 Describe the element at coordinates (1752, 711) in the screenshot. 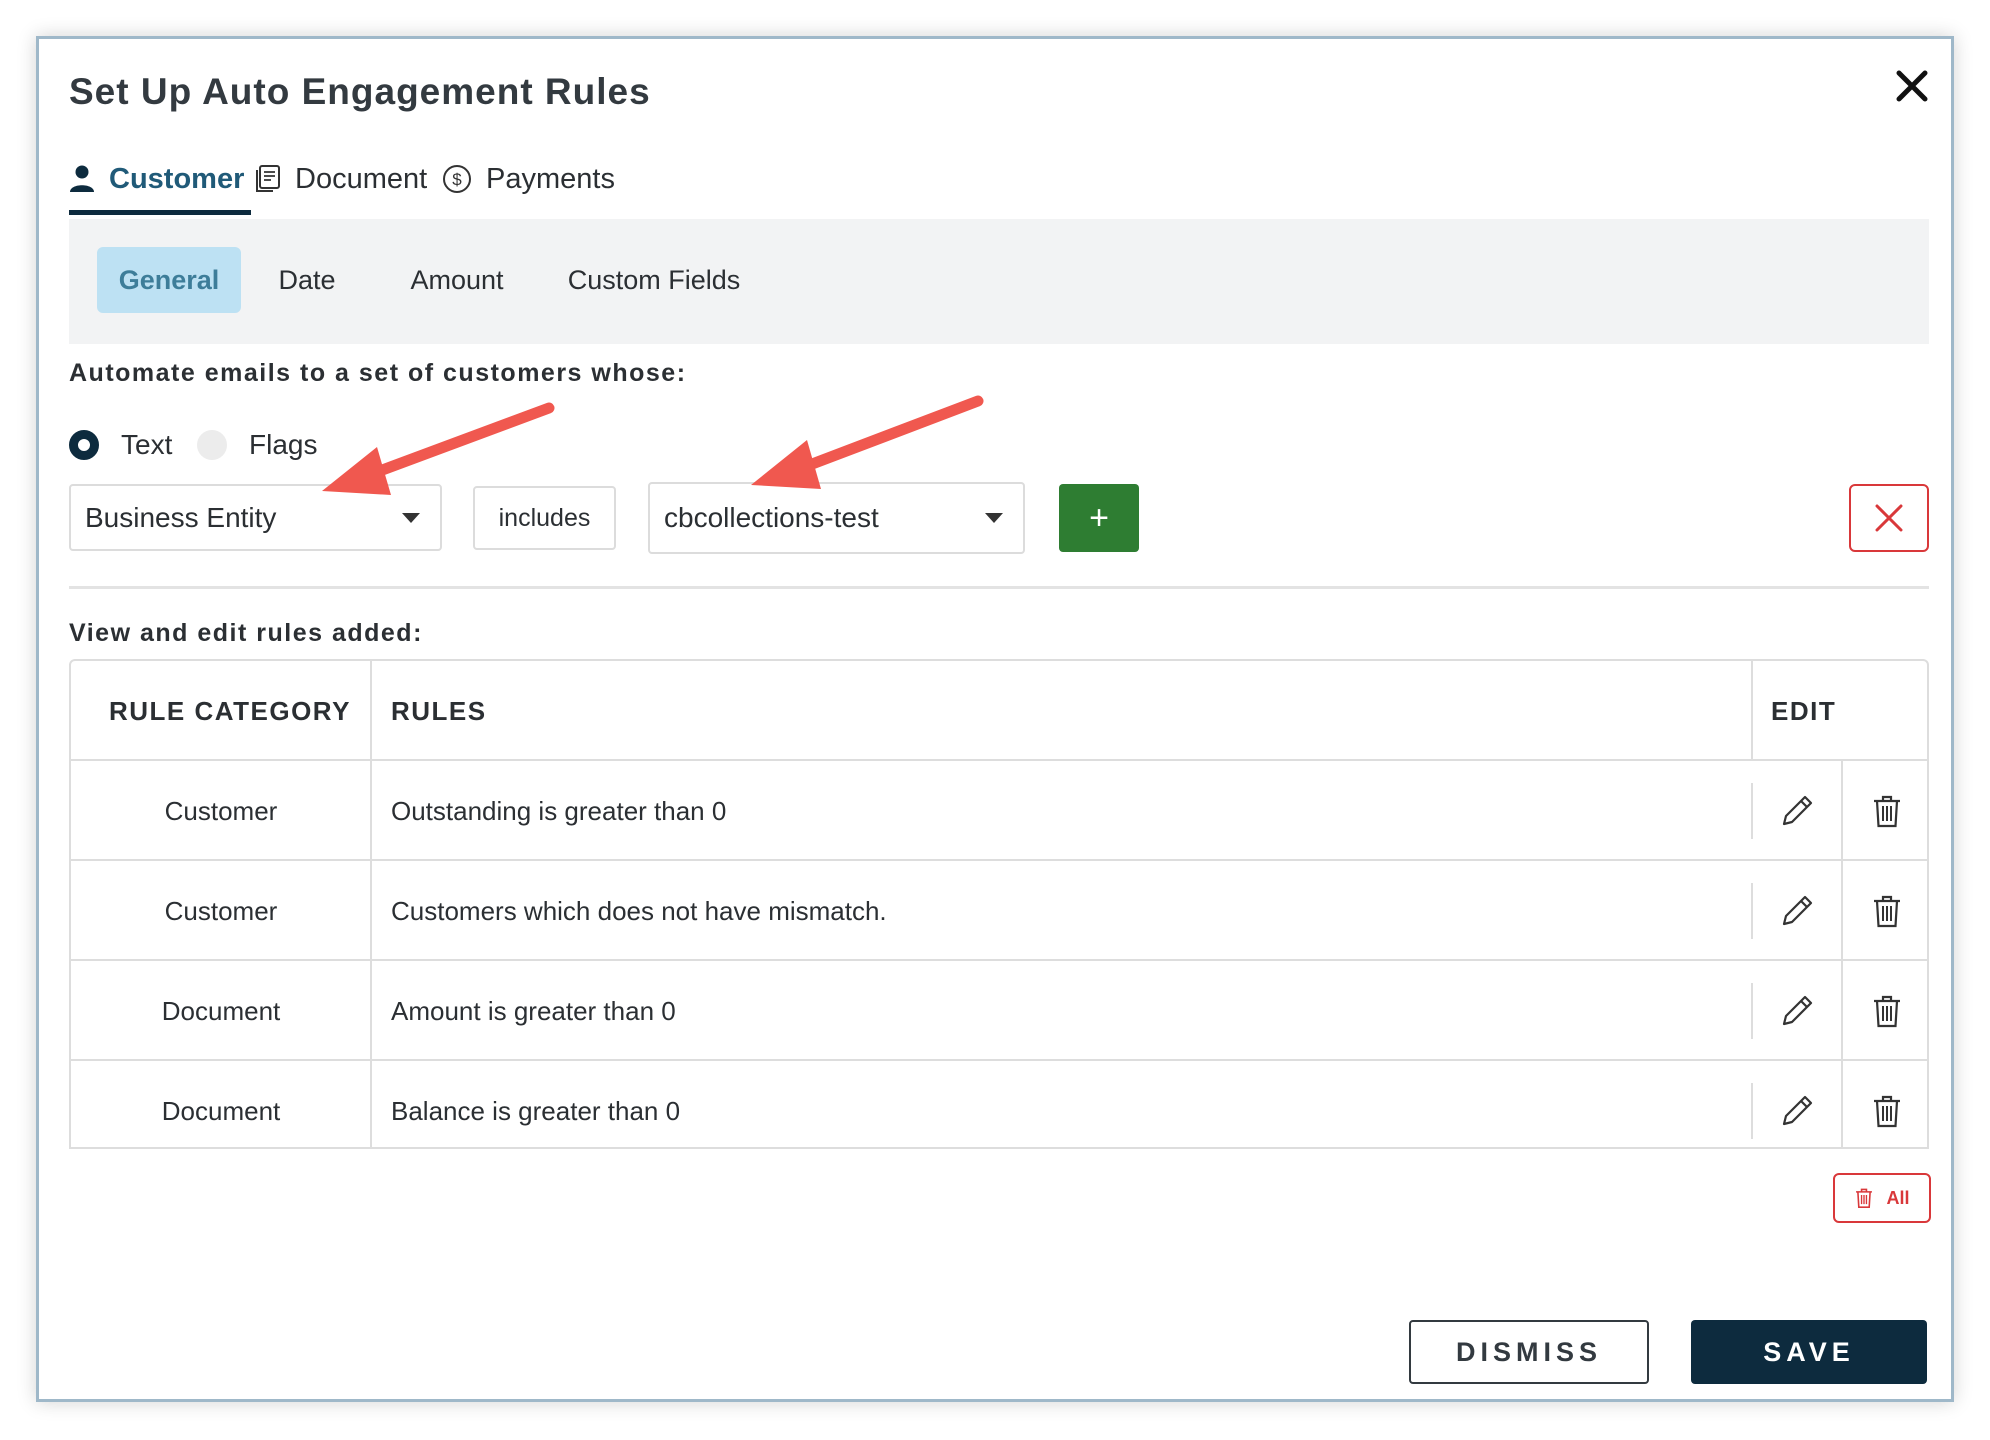

I see `column-divider` at that location.